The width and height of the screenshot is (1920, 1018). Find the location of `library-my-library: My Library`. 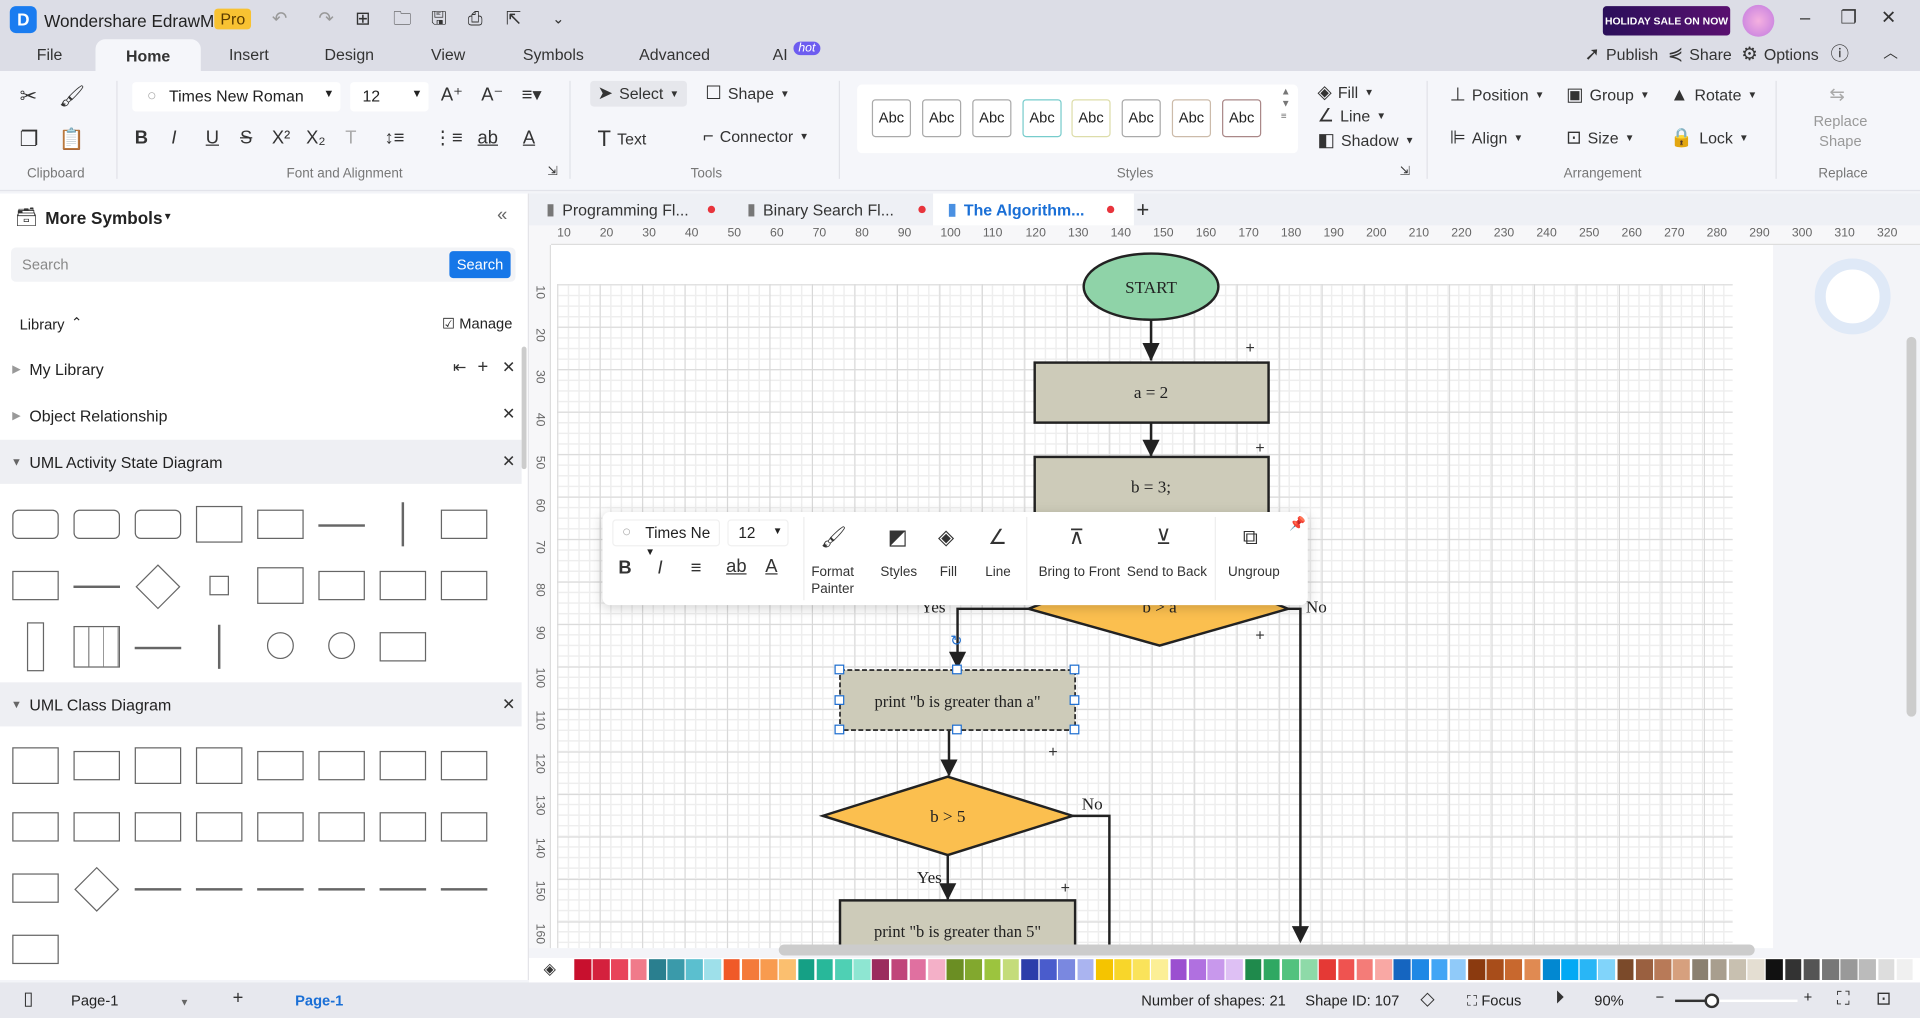

library-my-library: My Library is located at coordinates (261, 369).